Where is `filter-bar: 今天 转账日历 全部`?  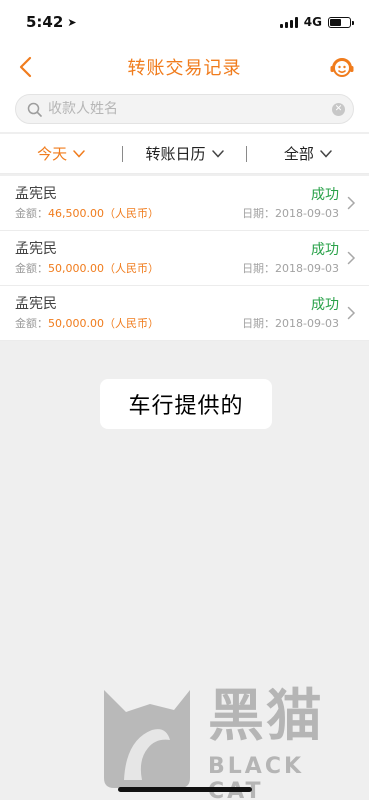
filter-bar: 今天 转账日历 全部 is located at coordinates (184, 154).